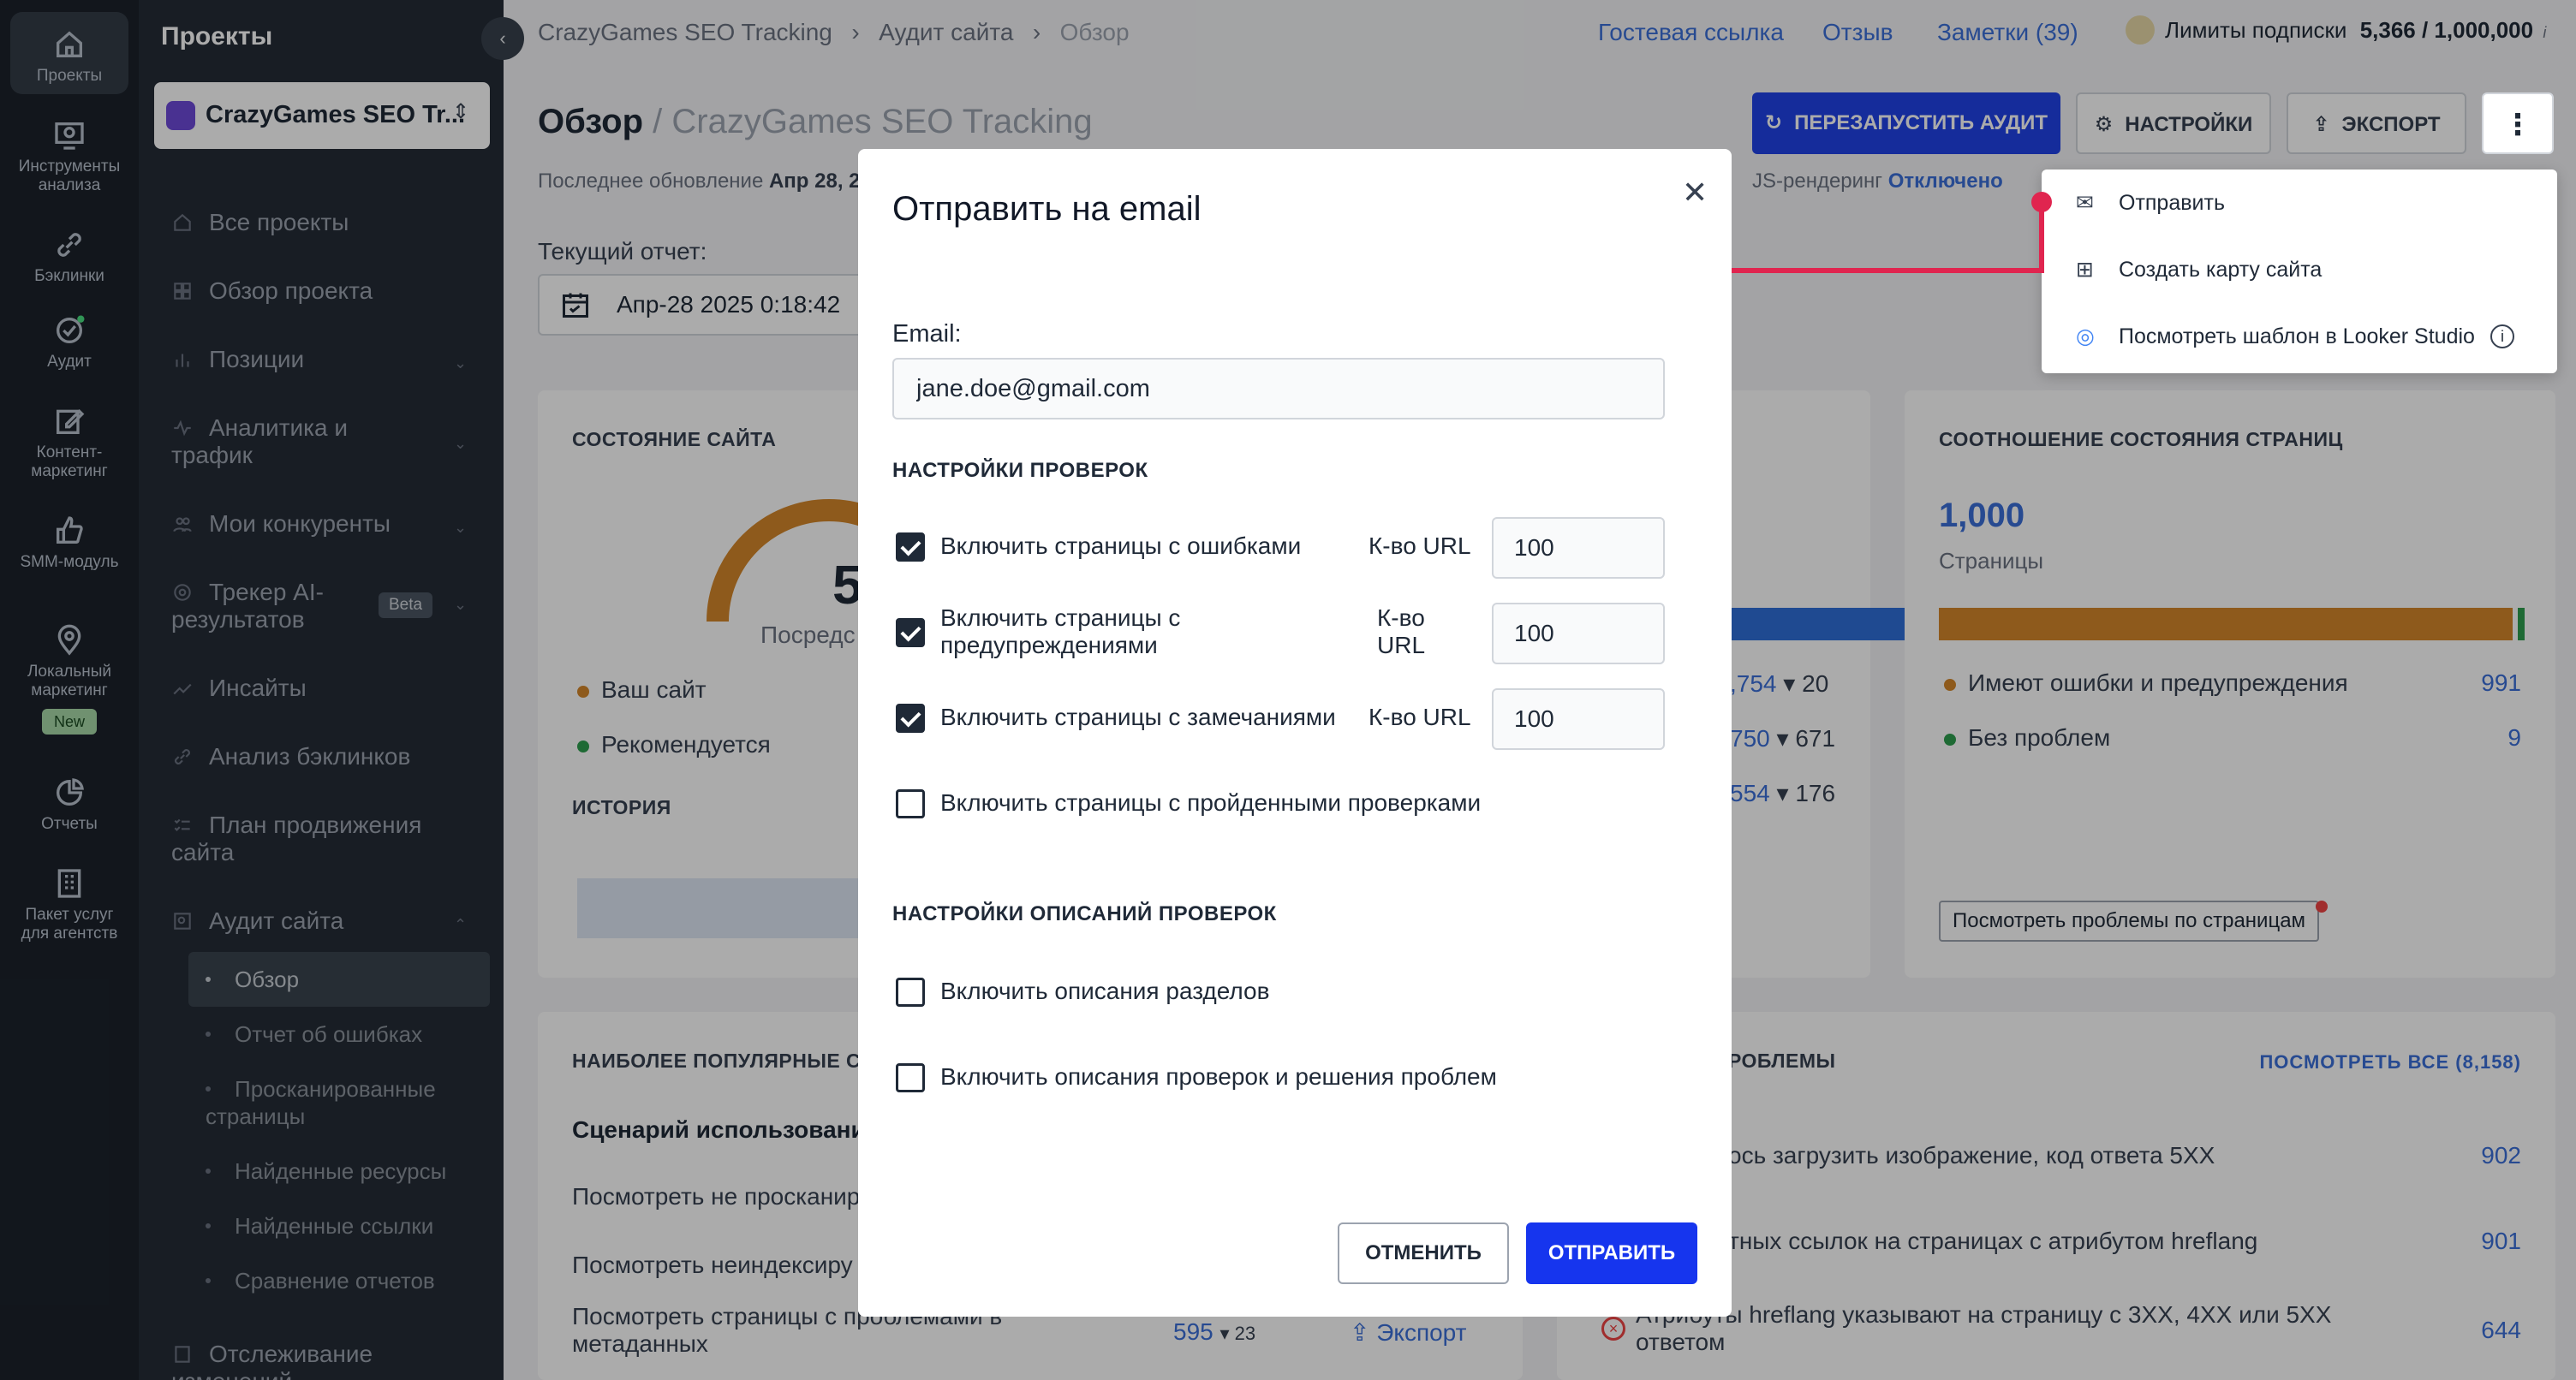 This screenshot has width=2576, height=1380. What do you see at coordinates (1578, 719) in the screenshot?
I see `url-count-input-notices` at bounding box center [1578, 719].